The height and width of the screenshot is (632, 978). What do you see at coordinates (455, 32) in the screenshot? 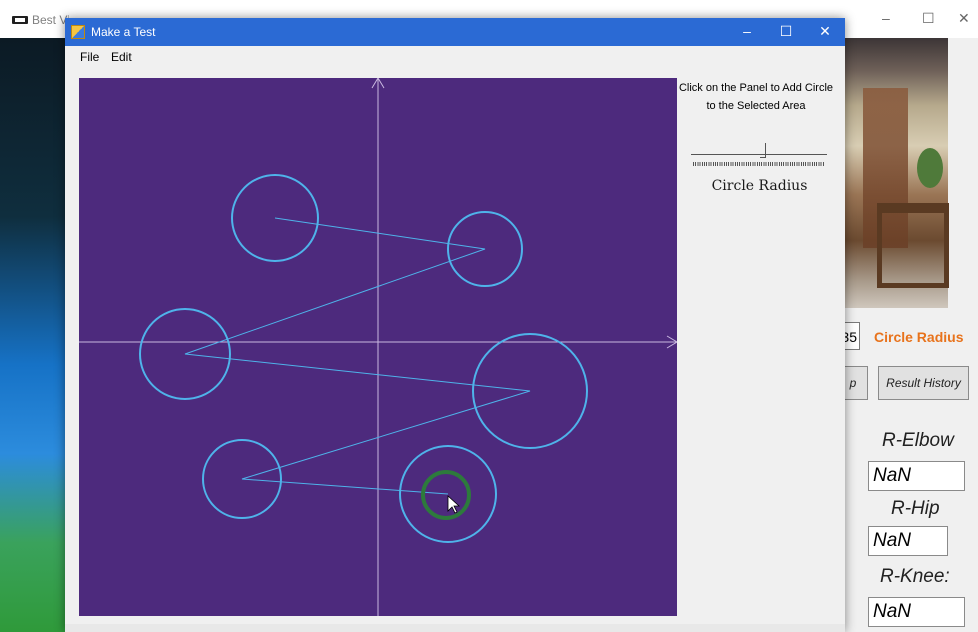
I see `dialog-titlebar: Make a Test – ☐ ✕` at bounding box center [455, 32].